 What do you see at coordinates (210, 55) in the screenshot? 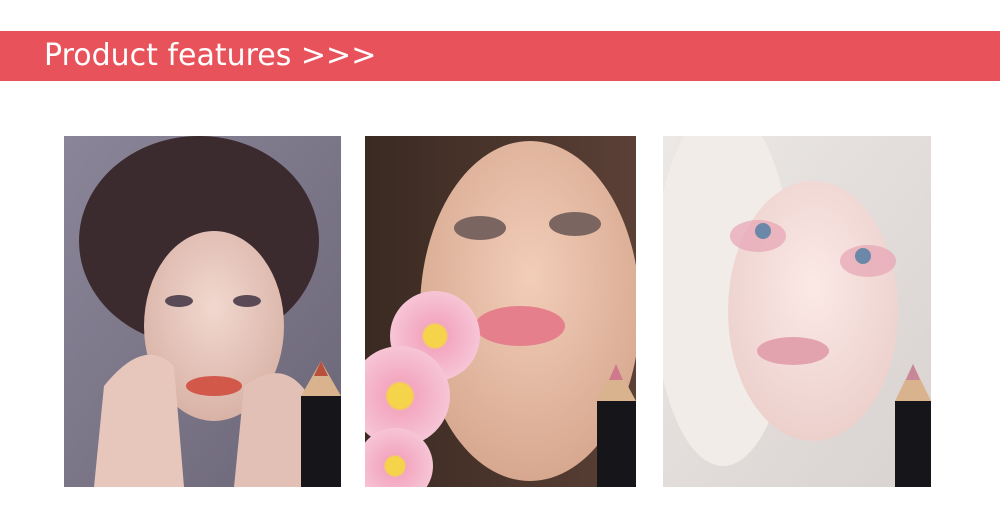
I see `section-title: Product features >>>` at bounding box center [210, 55].